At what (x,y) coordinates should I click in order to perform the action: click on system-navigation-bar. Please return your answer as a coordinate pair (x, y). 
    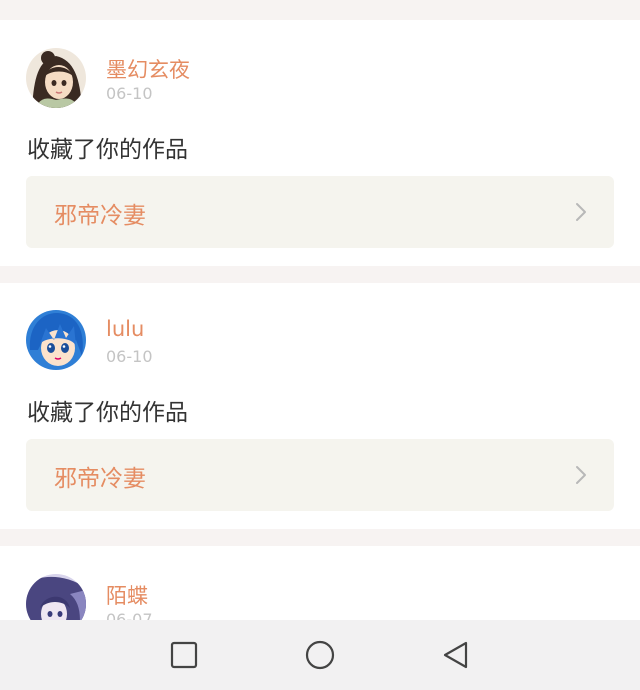
    Looking at the image, I should click on (320, 655).